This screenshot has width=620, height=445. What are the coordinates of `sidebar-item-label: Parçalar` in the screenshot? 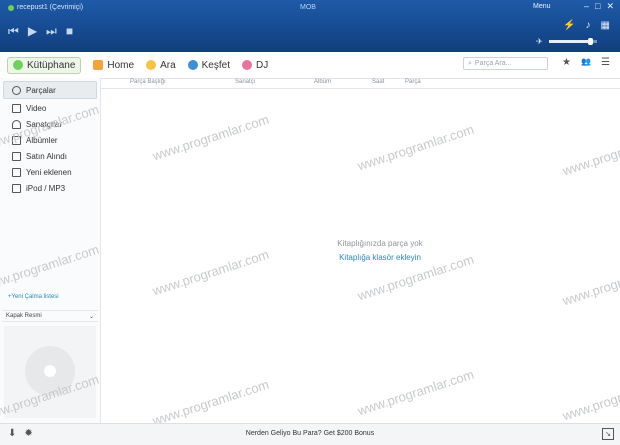 It's located at (41, 90).